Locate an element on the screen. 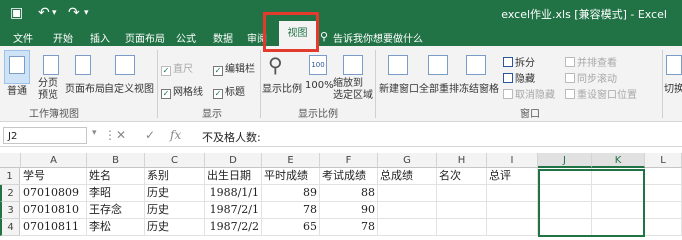 This screenshot has height=240, width=682. new-window-button: 新建窗口 is located at coordinates (399, 87).